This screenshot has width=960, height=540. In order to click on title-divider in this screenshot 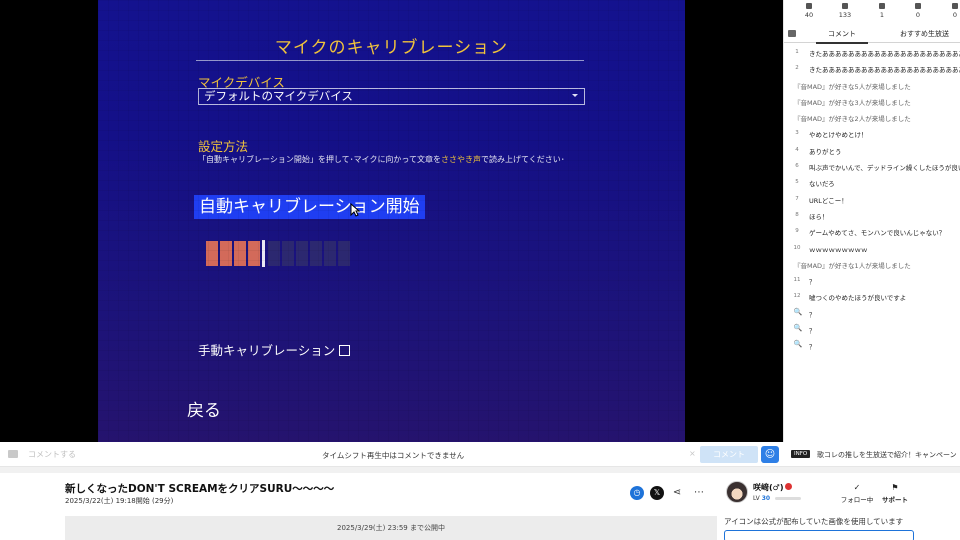, I will do `click(390, 60)`.